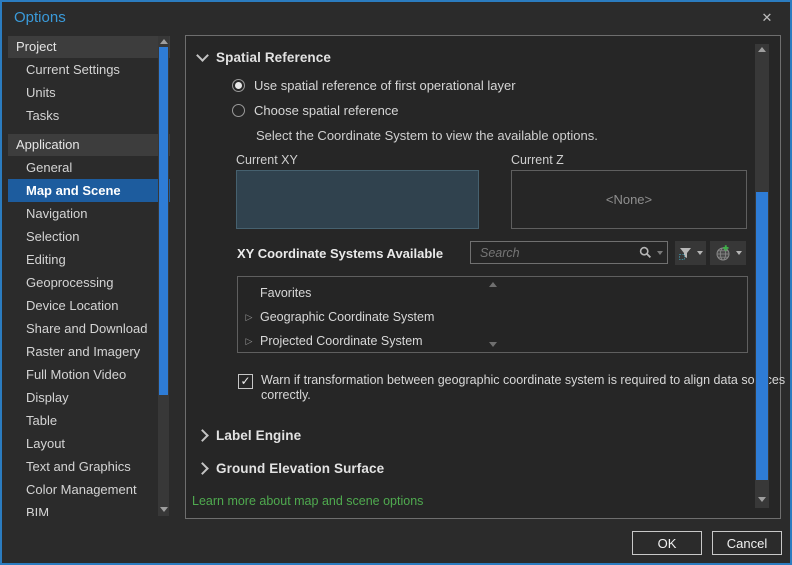 This screenshot has height=565, width=792. Describe the element at coordinates (89, 213) in the screenshot. I see `sidebar-item-navigation: Navigation` at that location.